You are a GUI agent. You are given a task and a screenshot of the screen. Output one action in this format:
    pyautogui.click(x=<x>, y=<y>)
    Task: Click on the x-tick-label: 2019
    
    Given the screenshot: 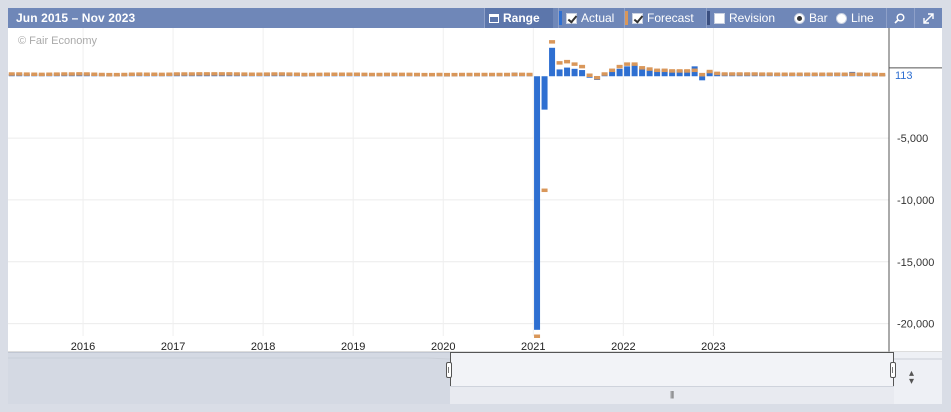 What is the action you would take?
    pyautogui.click(x=353, y=346)
    